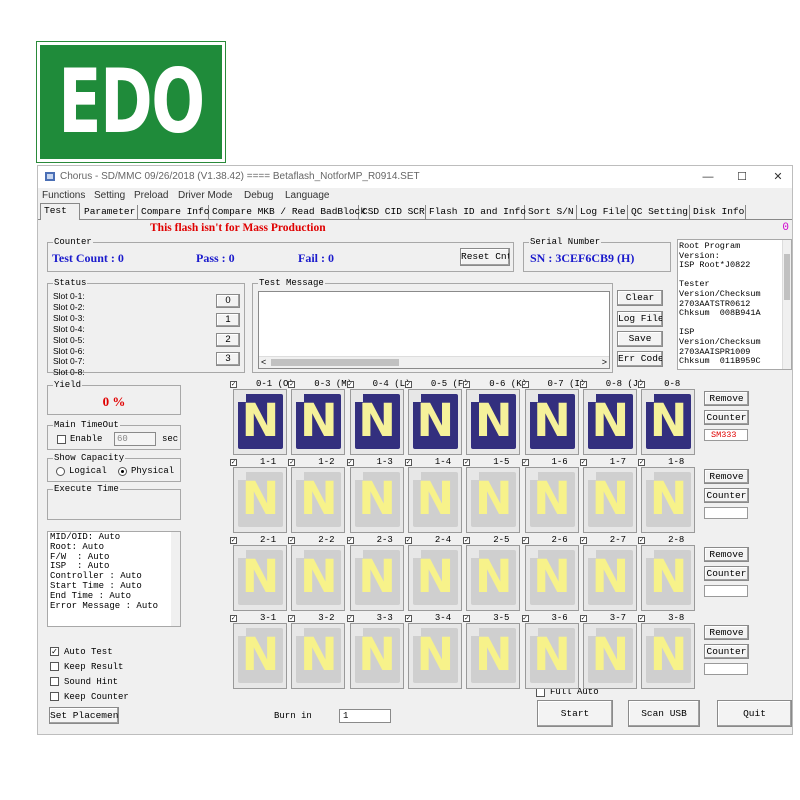 This screenshot has height=800, width=800. I want to click on close-button: ✕, so click(778, 177).